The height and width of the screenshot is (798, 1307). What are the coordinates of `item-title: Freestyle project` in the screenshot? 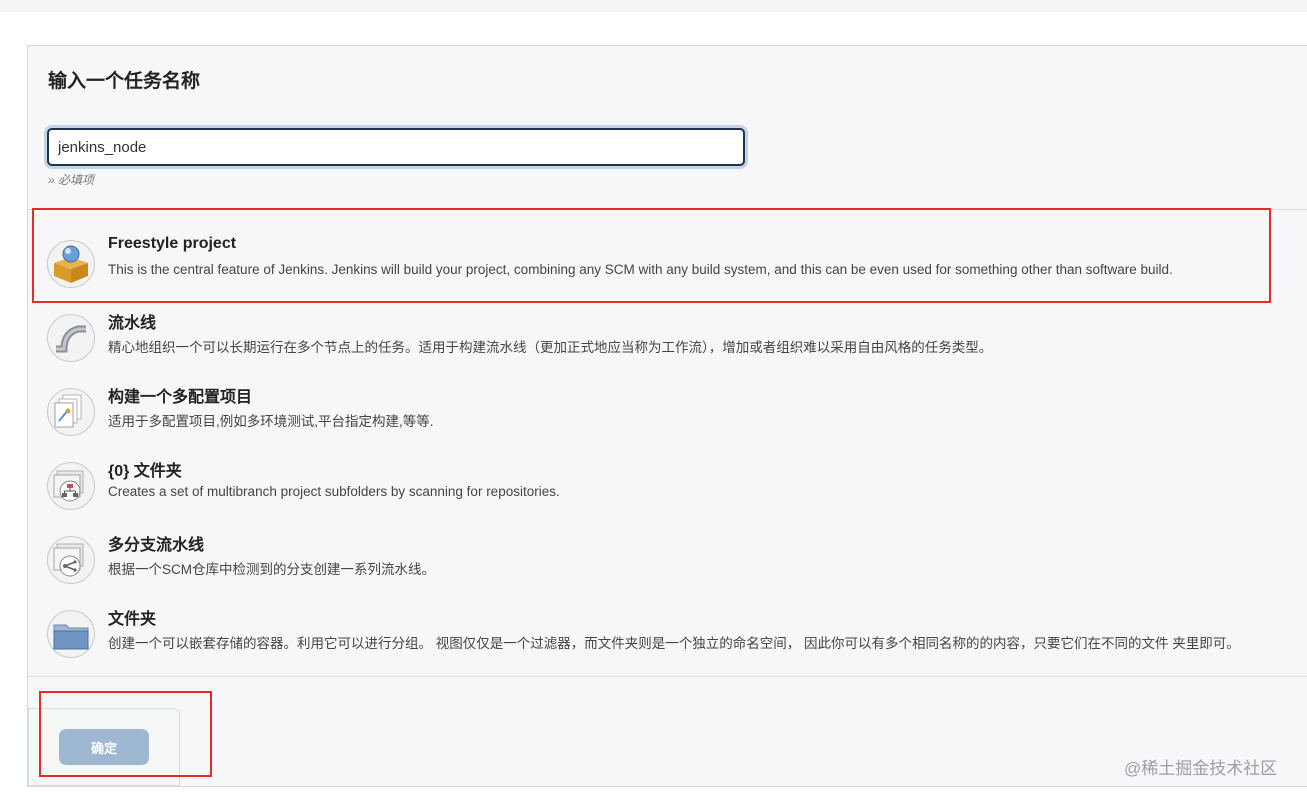 It's located at (172, 243).